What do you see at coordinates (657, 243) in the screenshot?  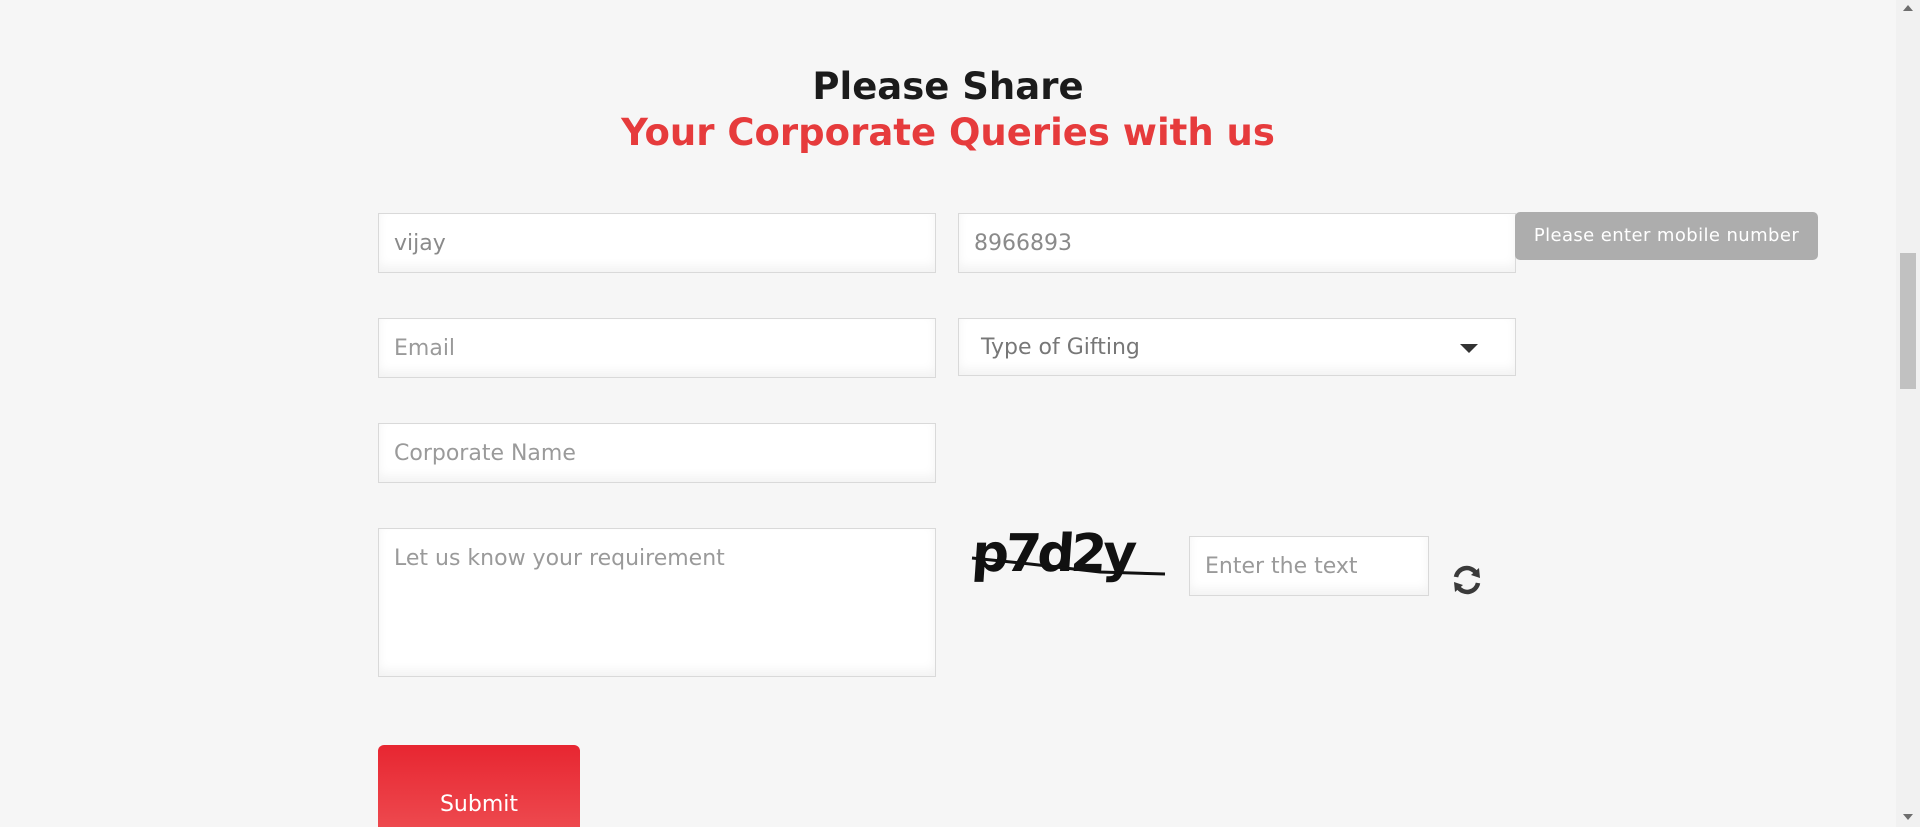 I see `name-input` at bounding box center [657, 243].